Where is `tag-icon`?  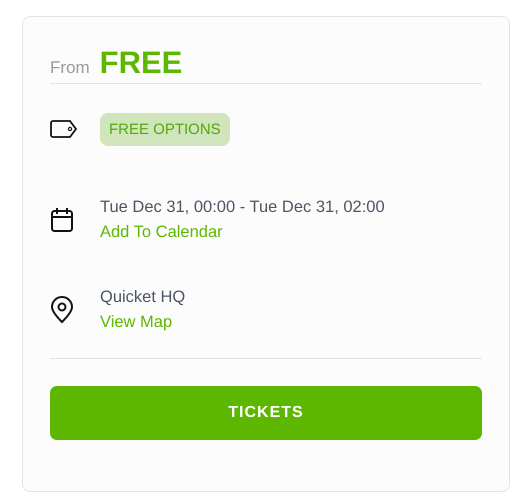 tag-icon is located at coordinates (64, 129).